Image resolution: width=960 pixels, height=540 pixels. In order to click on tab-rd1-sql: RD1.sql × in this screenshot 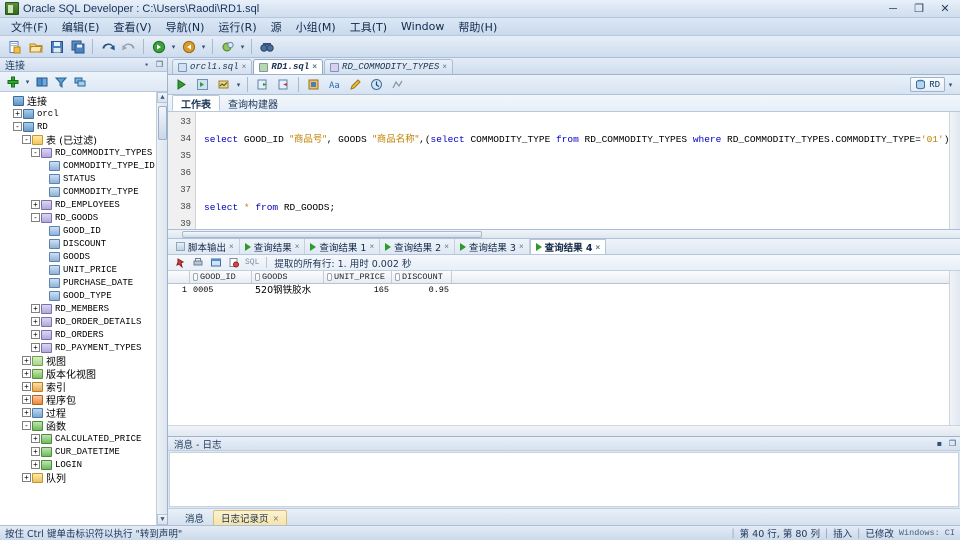, I will do `click(288, 66)`.